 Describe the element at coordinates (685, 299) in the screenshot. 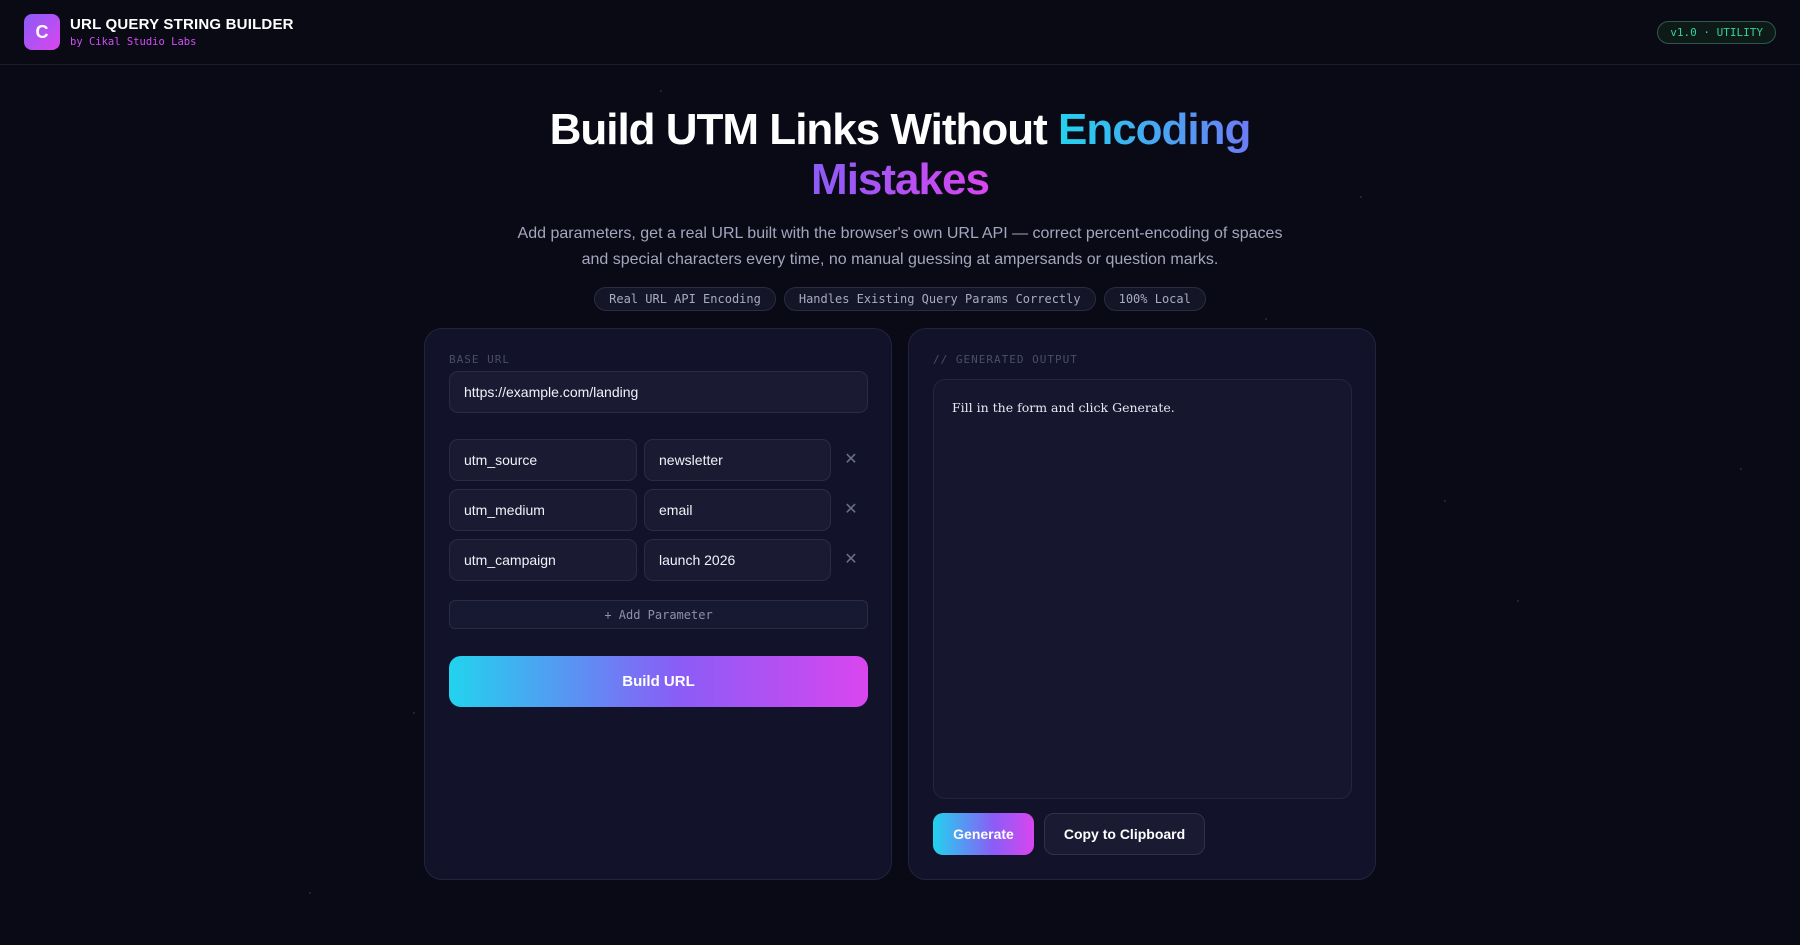

I see `feature-chip: Real URL API Encoding` at that location.